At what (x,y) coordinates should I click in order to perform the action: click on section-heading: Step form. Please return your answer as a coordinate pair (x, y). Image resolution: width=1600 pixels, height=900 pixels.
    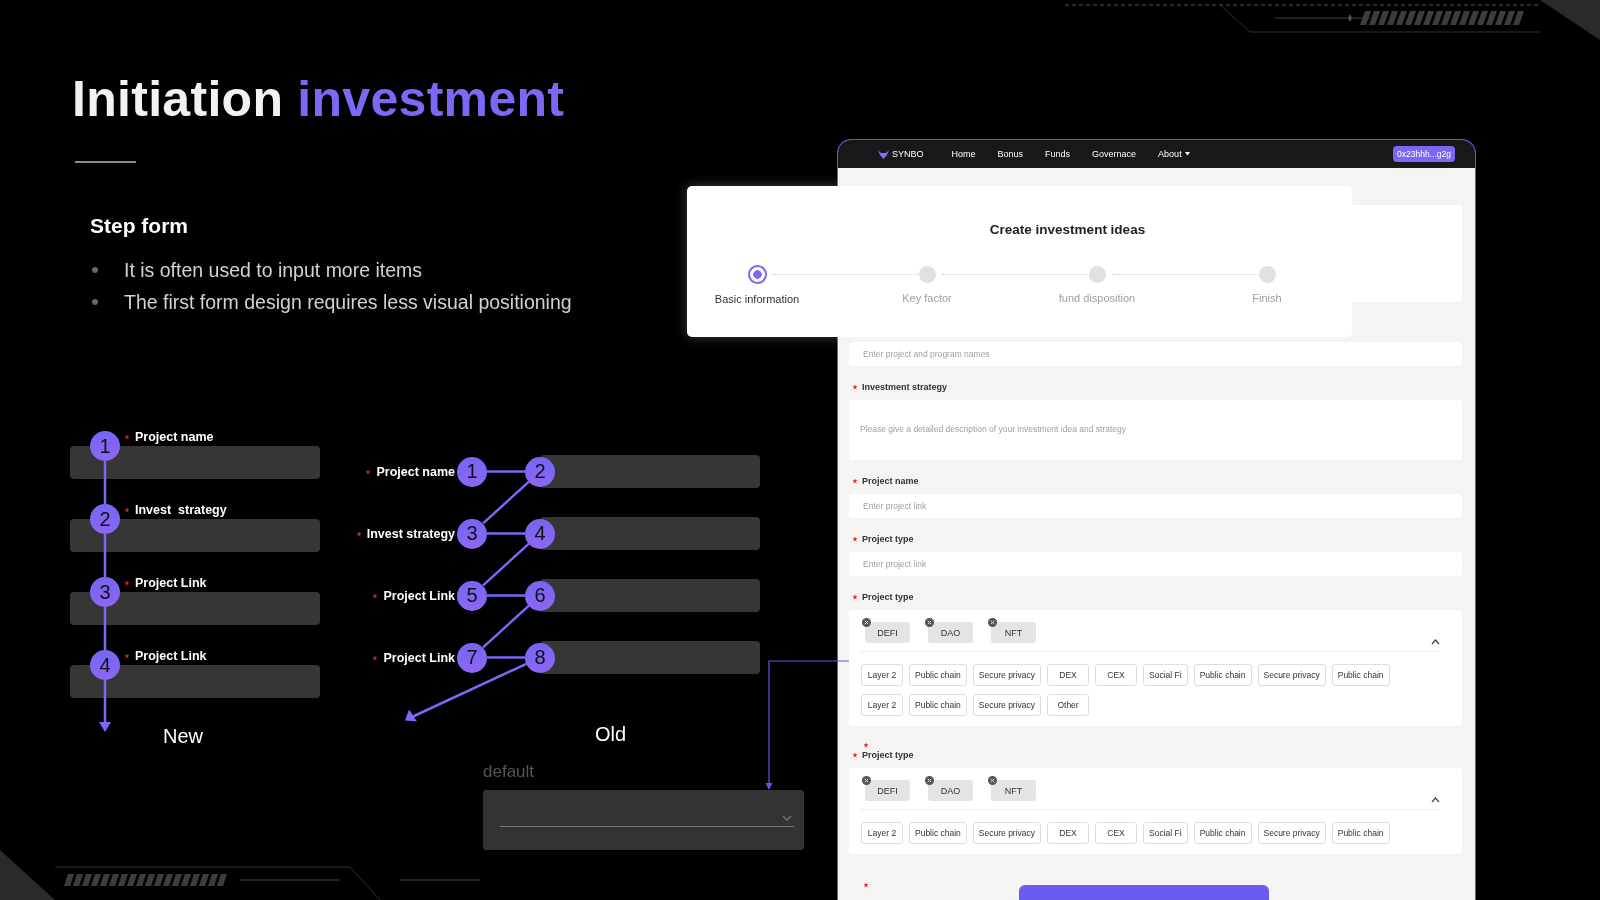
    Looking at the image, I should click on (139, 226).